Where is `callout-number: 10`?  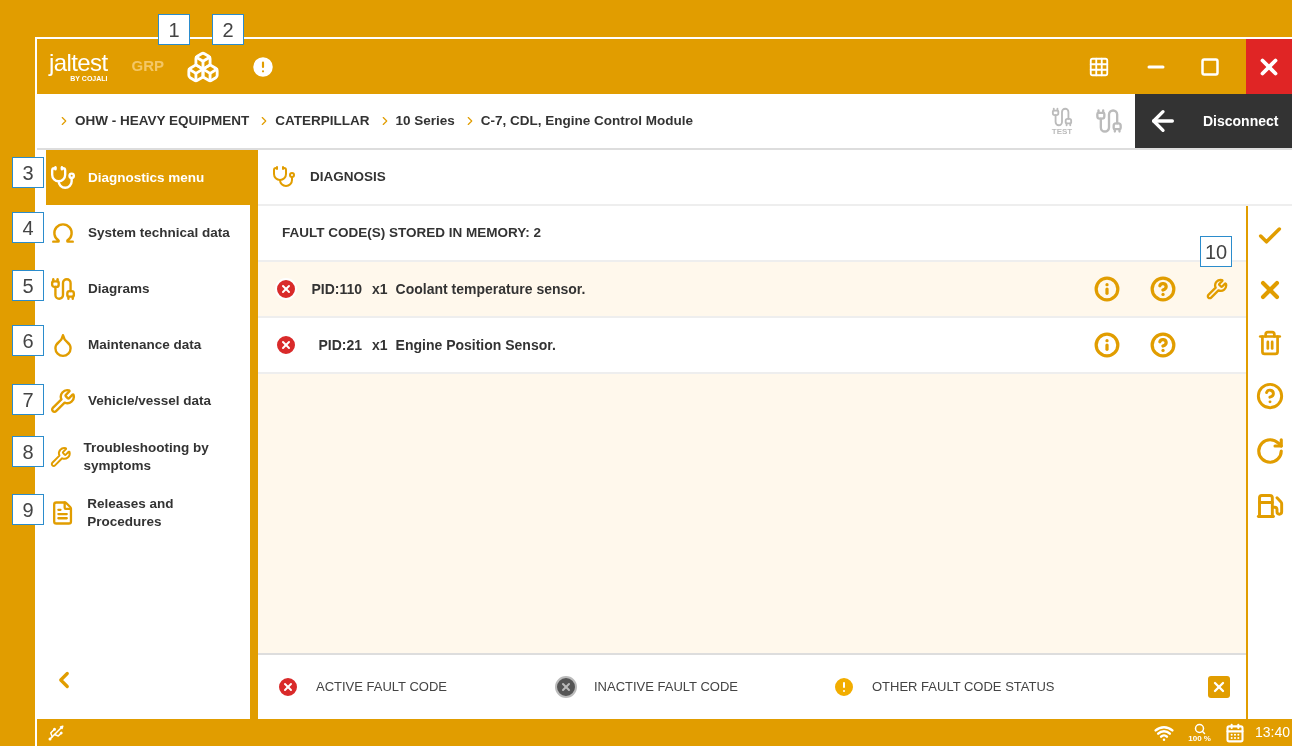 callout-number: 10 is located at coordinates (1216, 251).